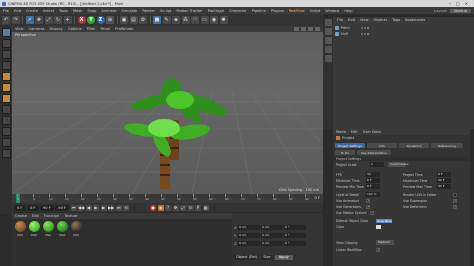  What do you see at coordinates (364, 20) in the screenshot?
I see `om-menu-view: View` at bounding box center [364, 20].